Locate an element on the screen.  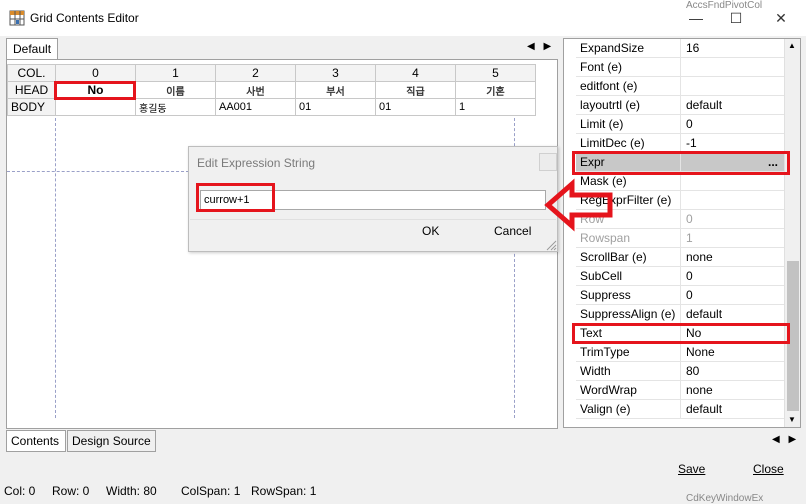
property-name: Suppress is located at coordinates (605, 295).